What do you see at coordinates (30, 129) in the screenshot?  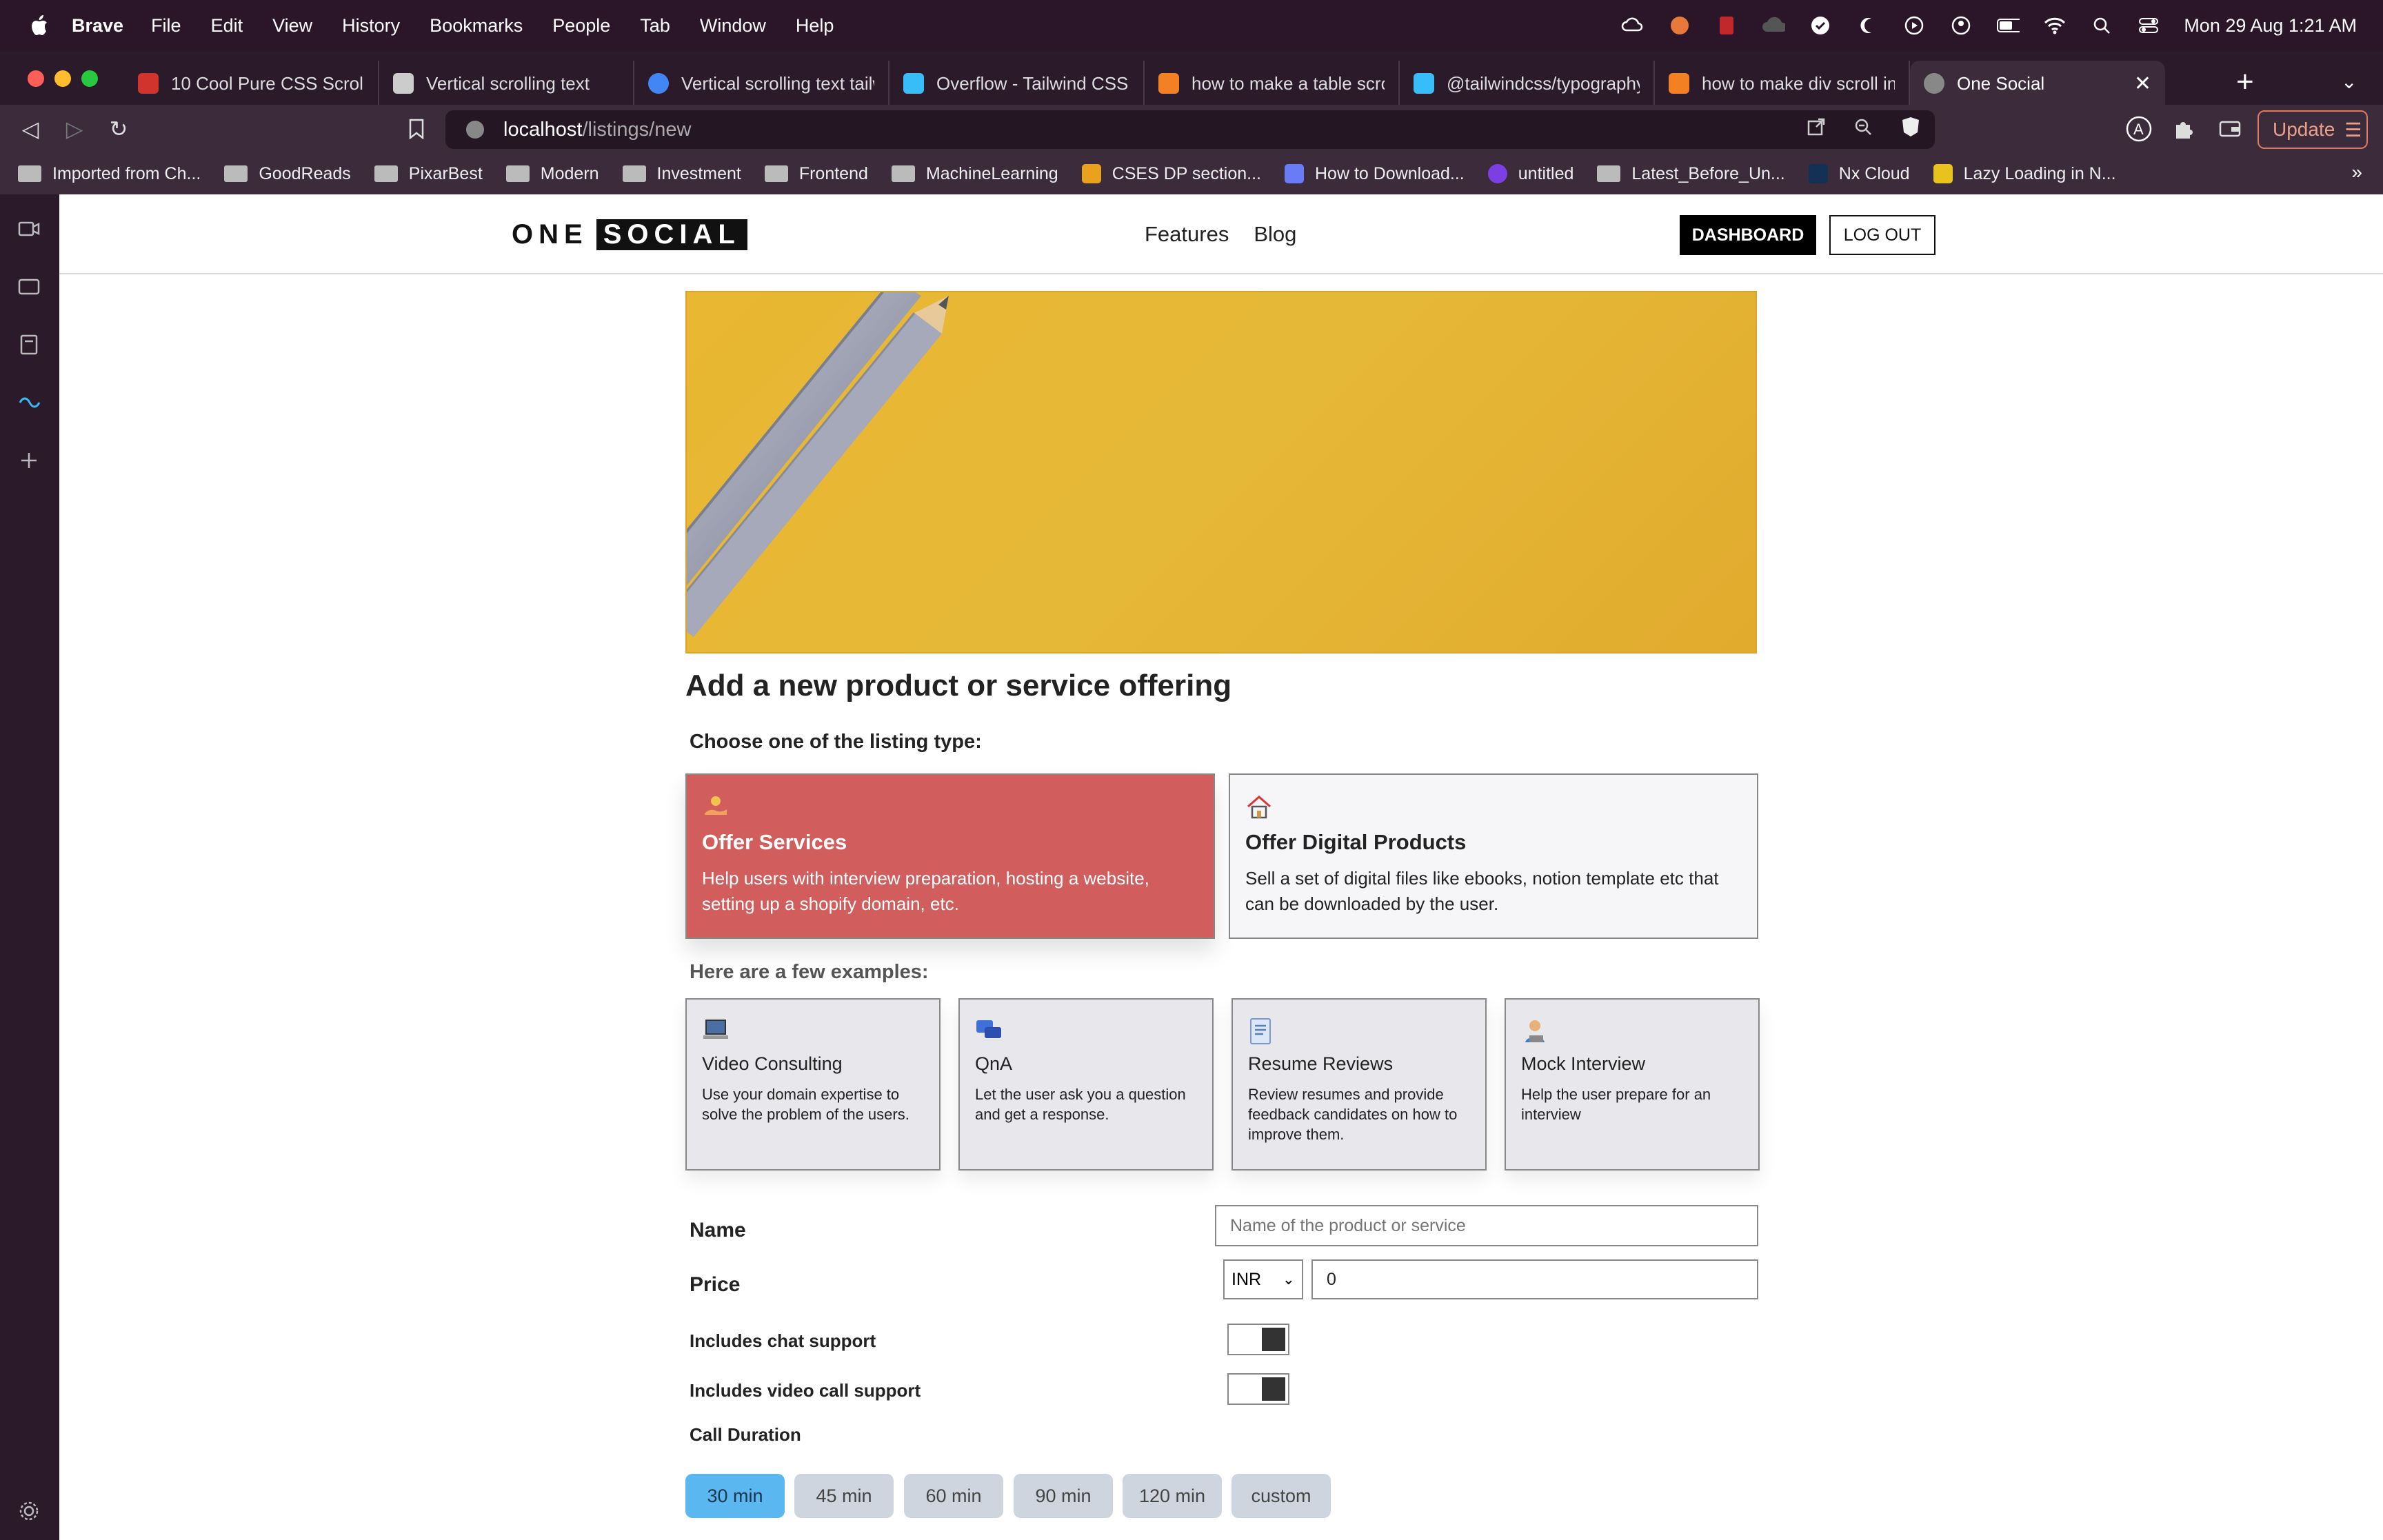 I see `back-button: ◁` at bounding box center [30, 129].